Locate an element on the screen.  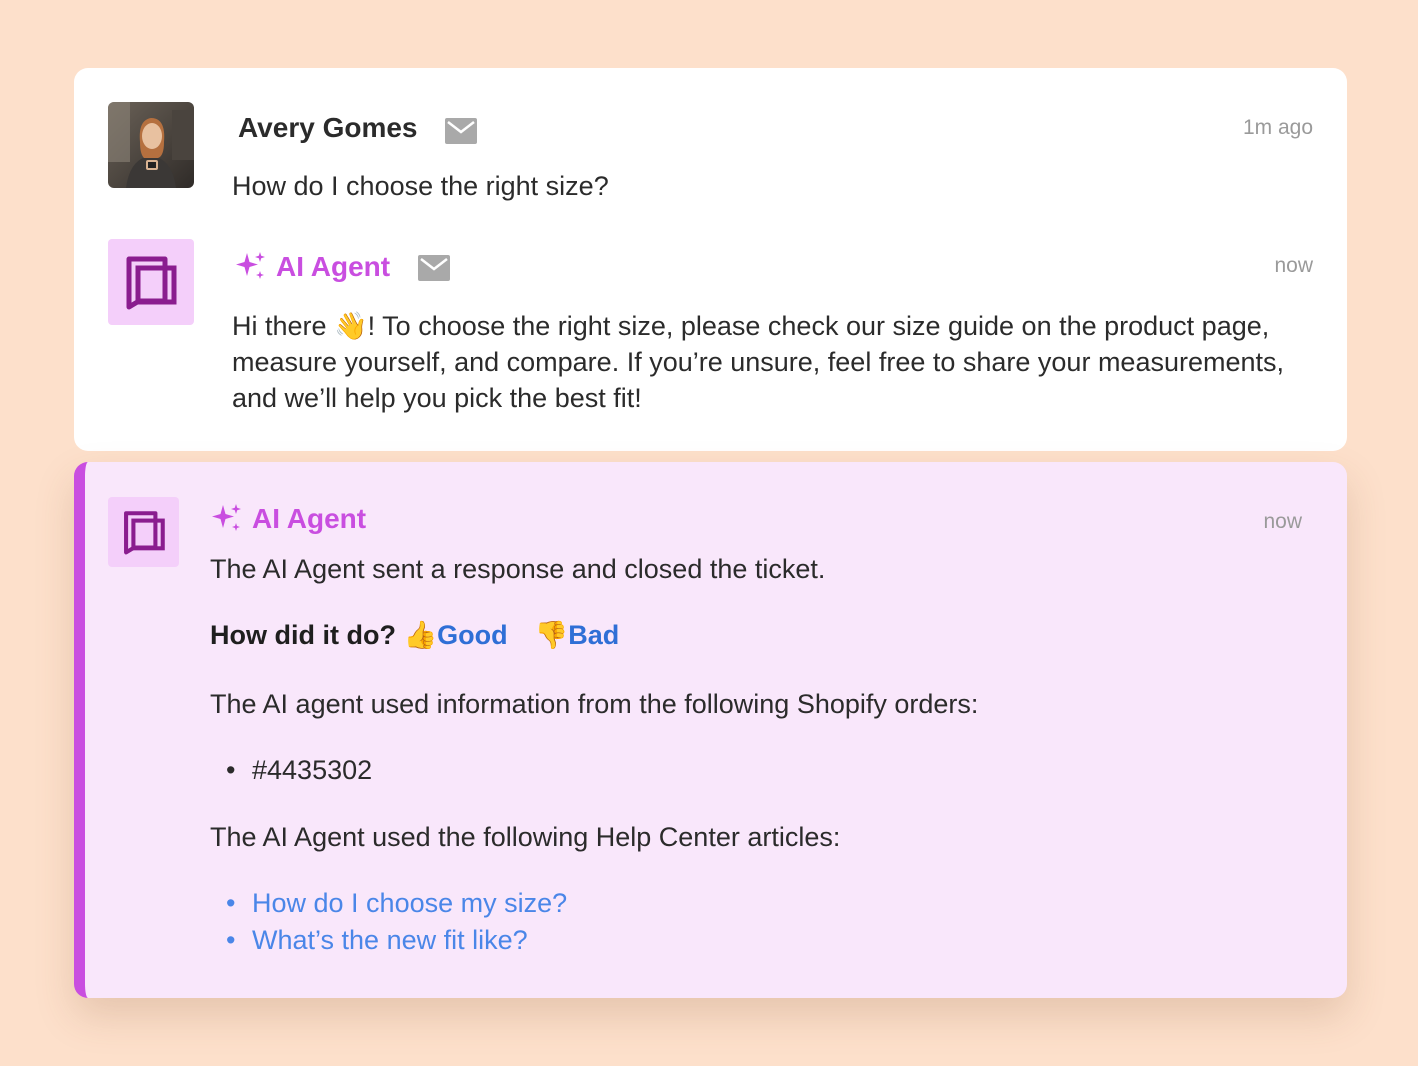
orders-list: #4435302 is located at coordinates (291, 770).